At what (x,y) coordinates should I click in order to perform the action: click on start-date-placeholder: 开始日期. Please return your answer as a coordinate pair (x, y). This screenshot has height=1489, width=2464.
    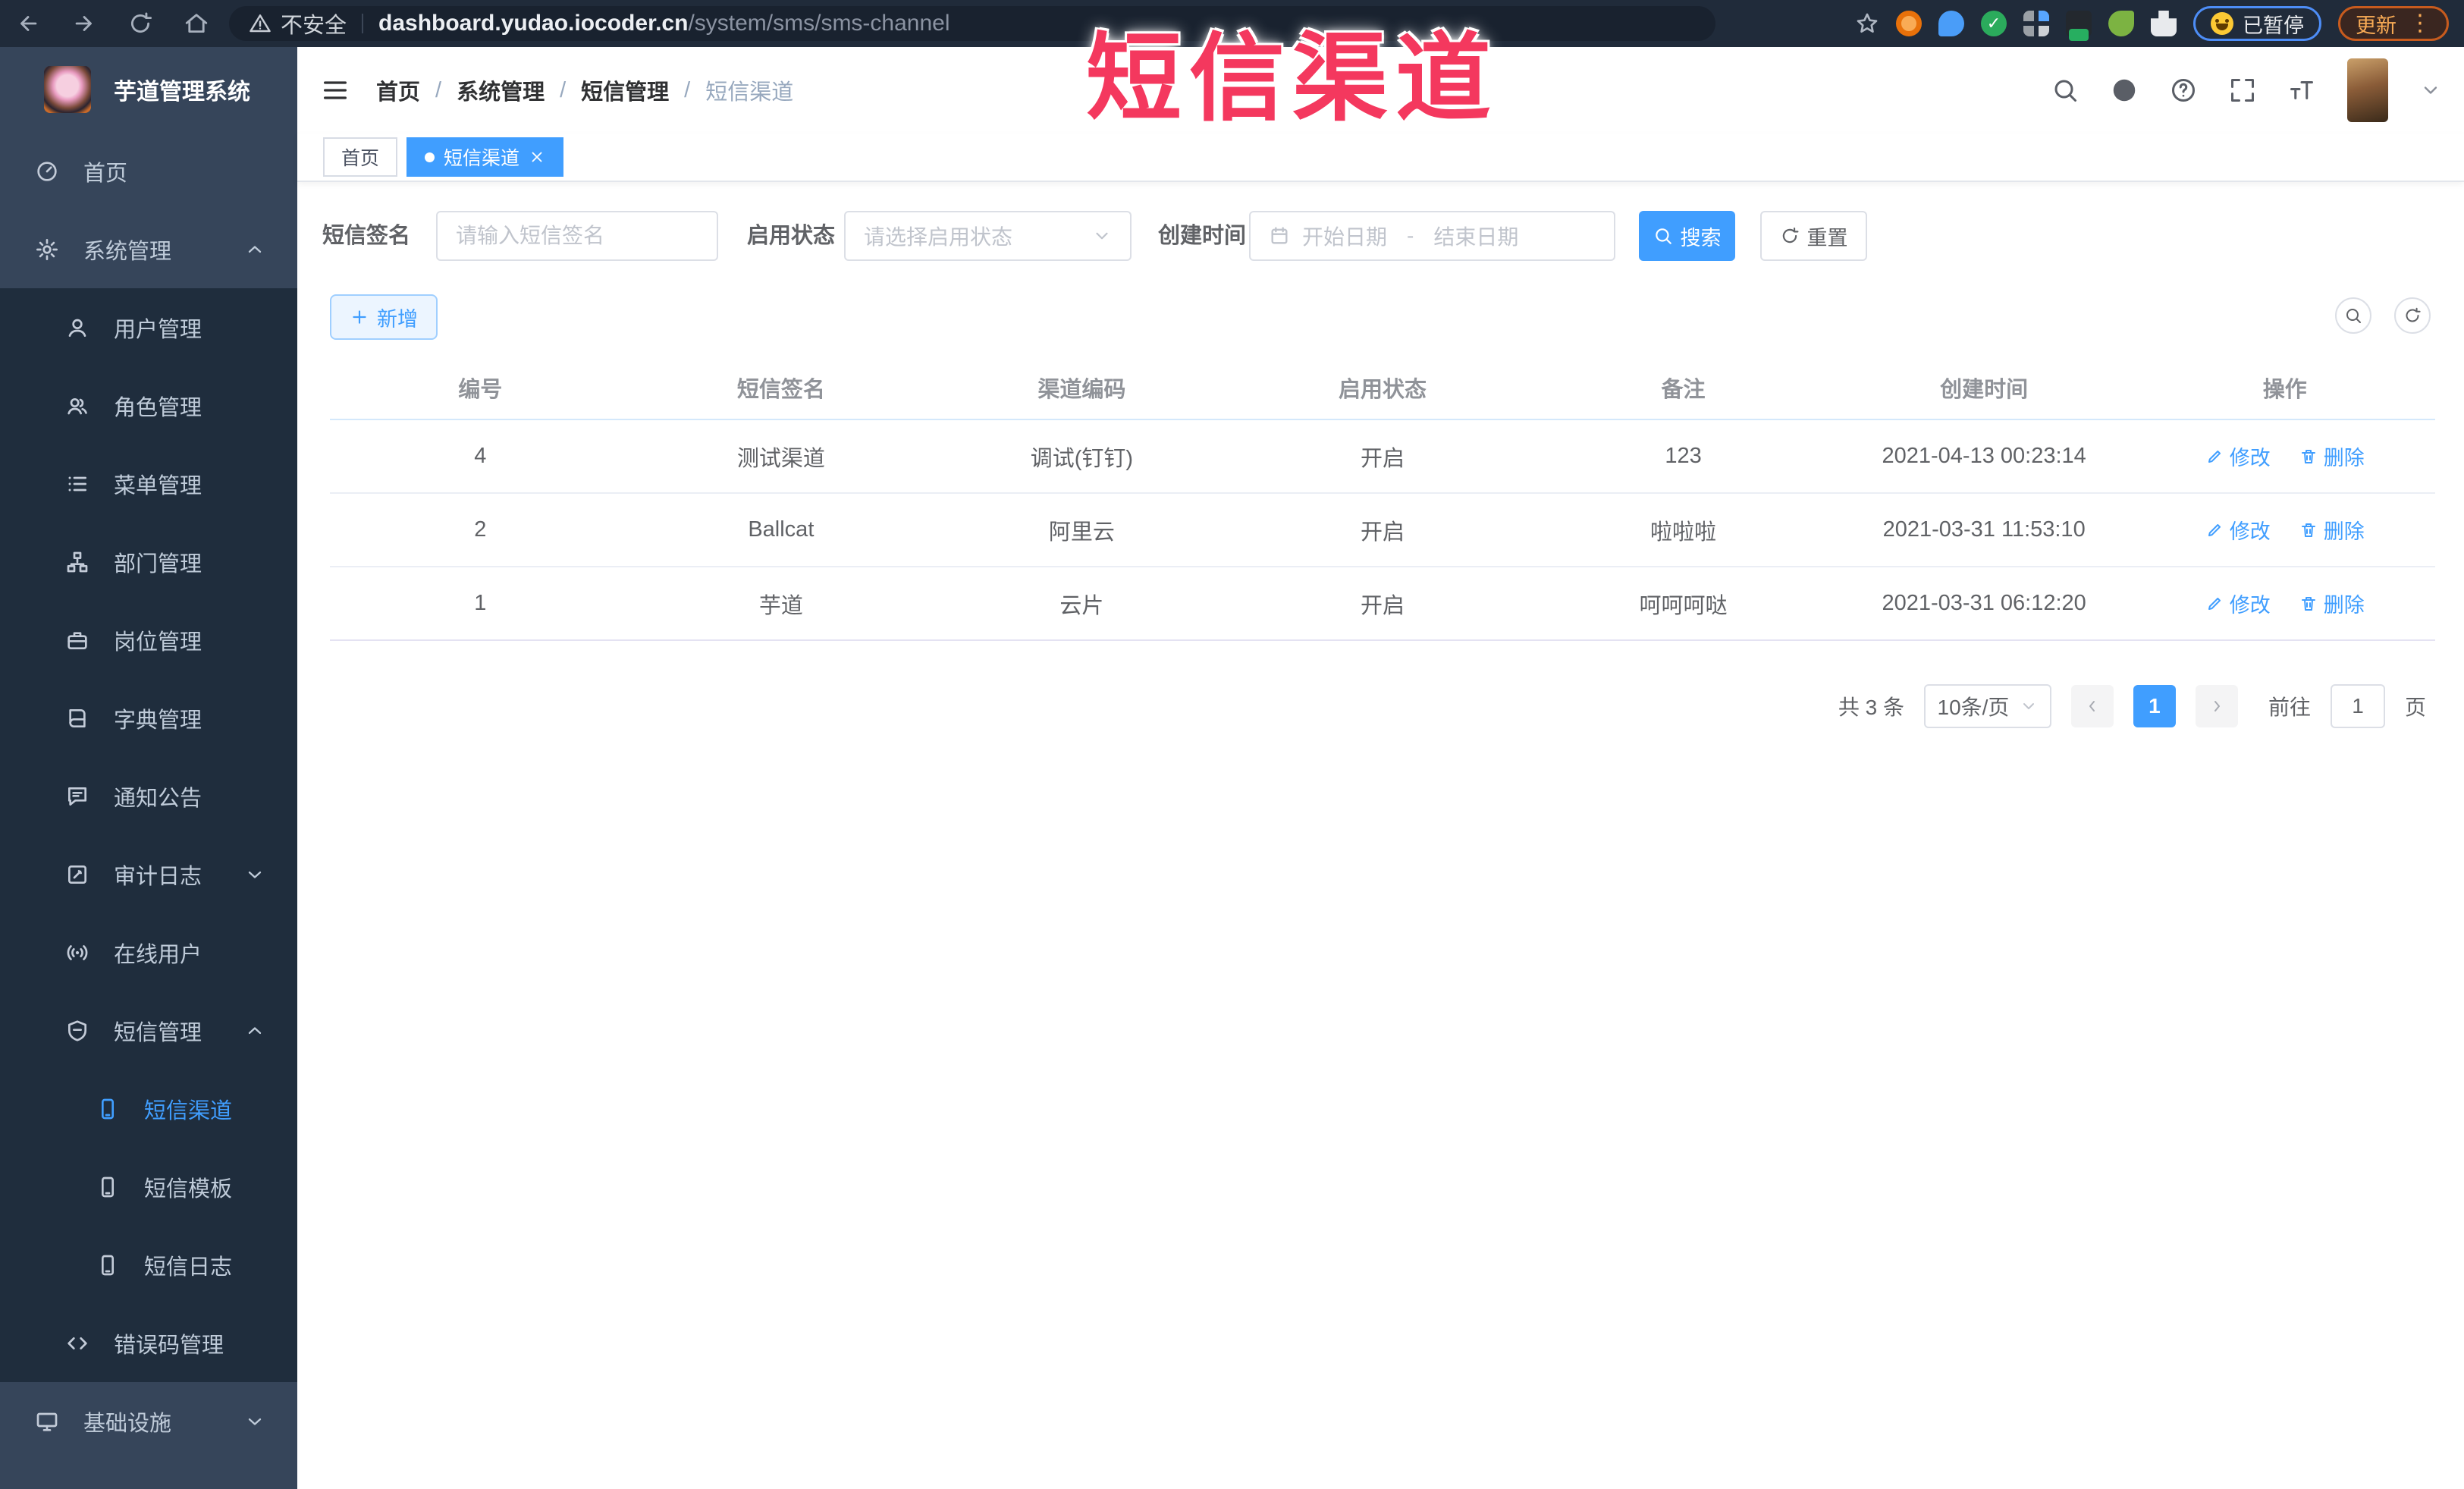
    Looking at the image, I should click on (1344, 236).